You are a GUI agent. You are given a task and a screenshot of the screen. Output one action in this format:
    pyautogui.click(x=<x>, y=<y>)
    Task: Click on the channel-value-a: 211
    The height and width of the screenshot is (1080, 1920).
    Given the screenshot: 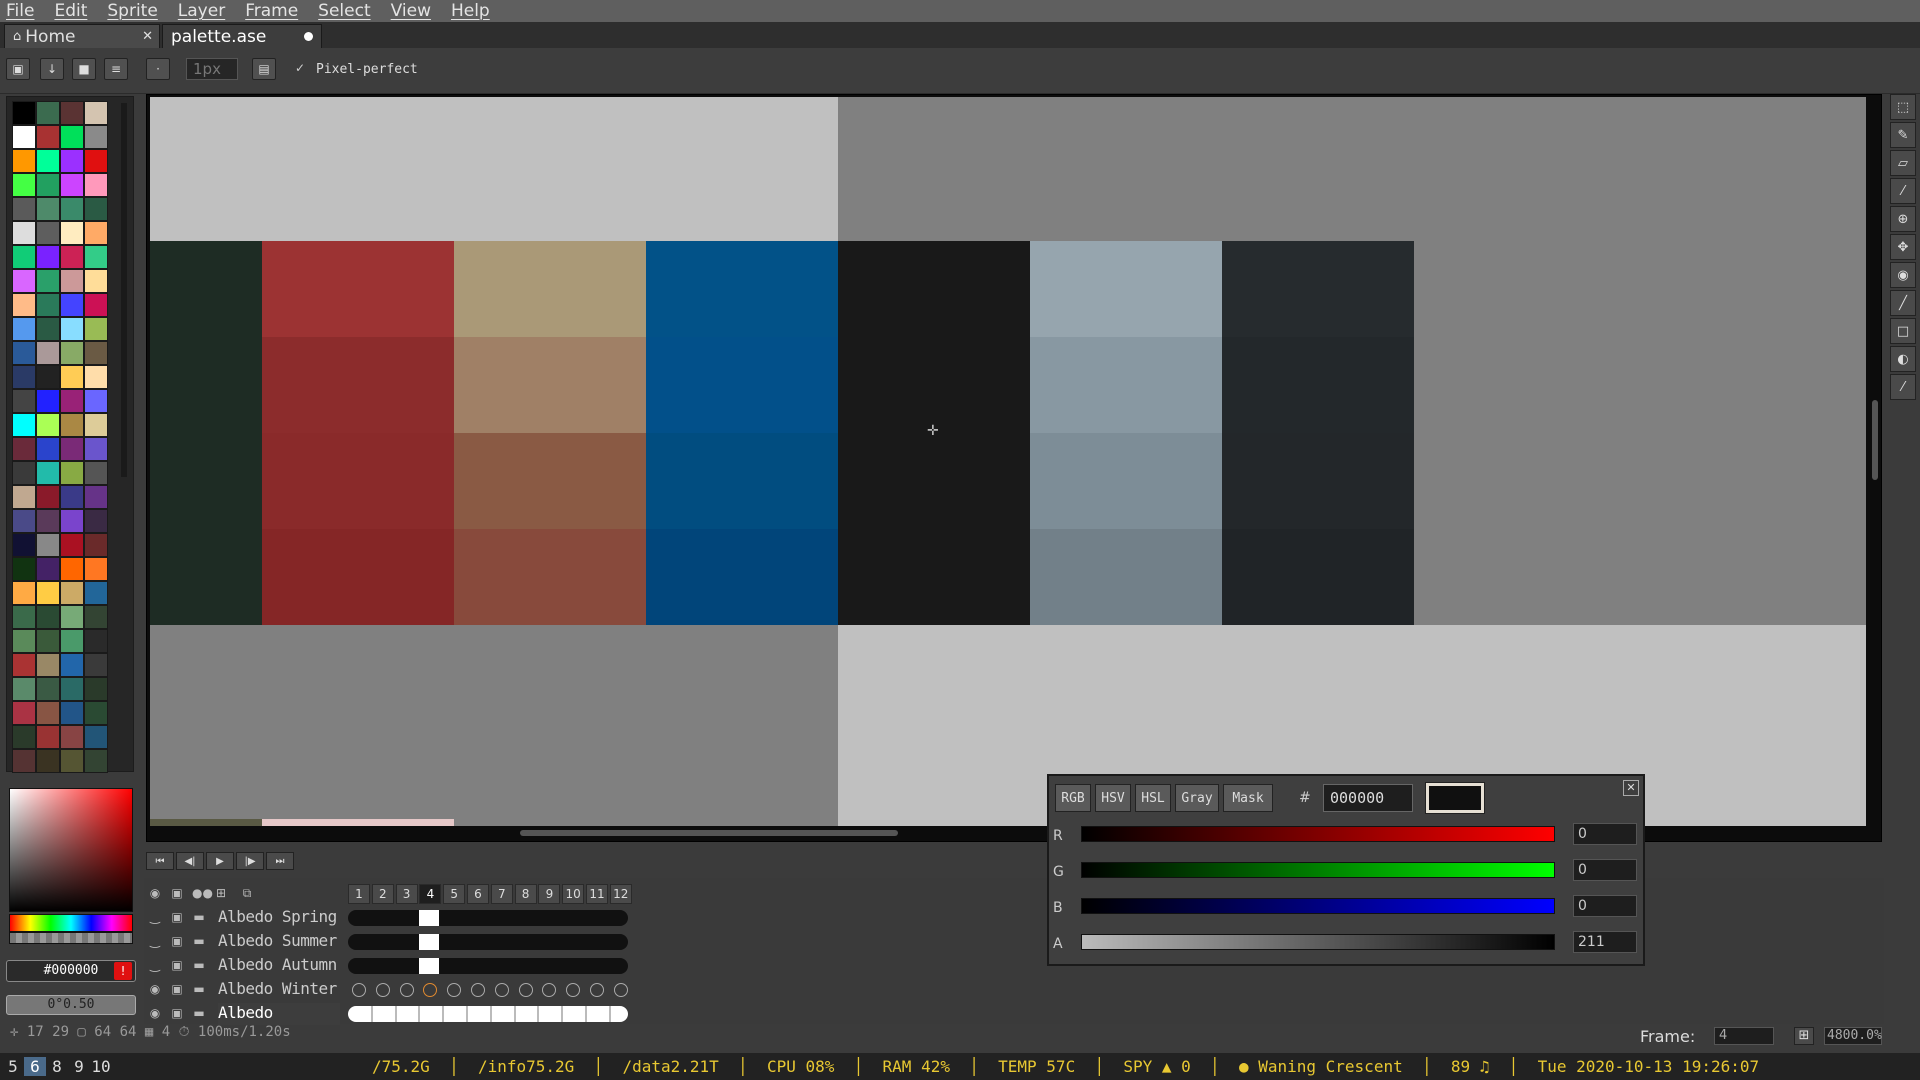 What is the action you would take?
    pyautogui.click(x=1605, y=942)
    